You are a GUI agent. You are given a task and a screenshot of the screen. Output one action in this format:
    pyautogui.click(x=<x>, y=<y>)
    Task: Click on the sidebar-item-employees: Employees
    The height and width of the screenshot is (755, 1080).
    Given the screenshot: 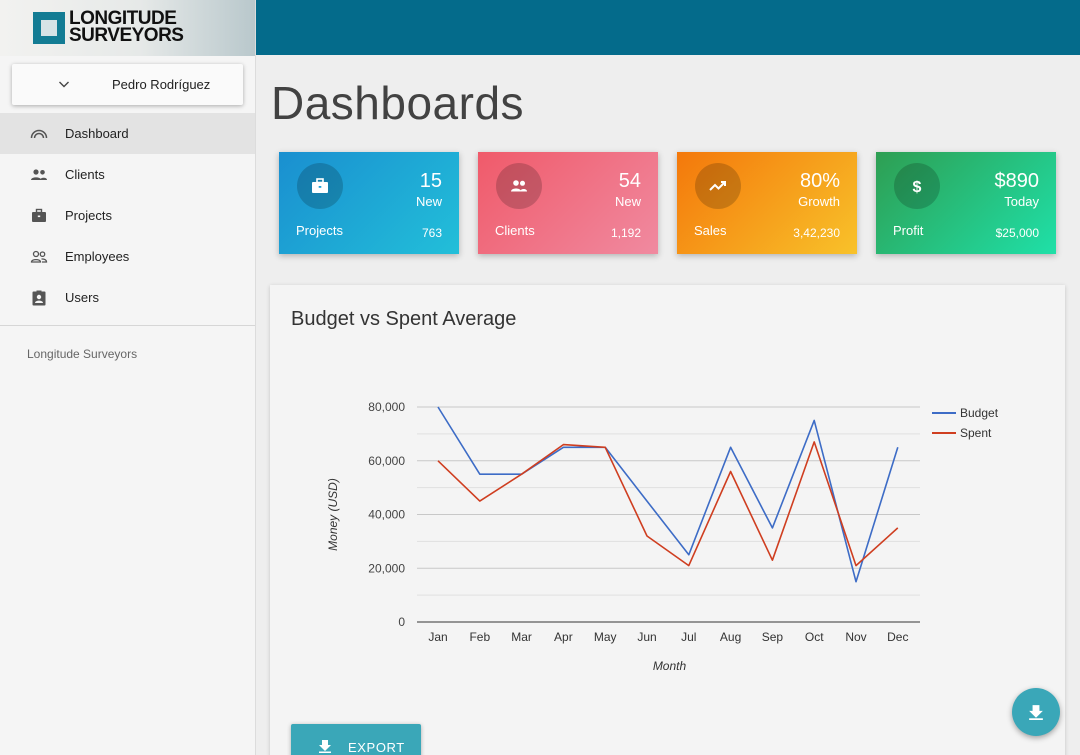 What is the action you would take?
    pyautogui.click(x=127, y=256)
    